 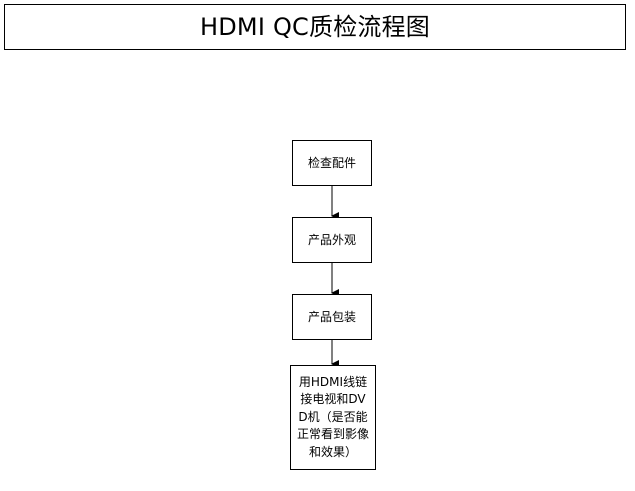 I want to click on flow-step-label: 产品外观, so click(x=331, y=239).